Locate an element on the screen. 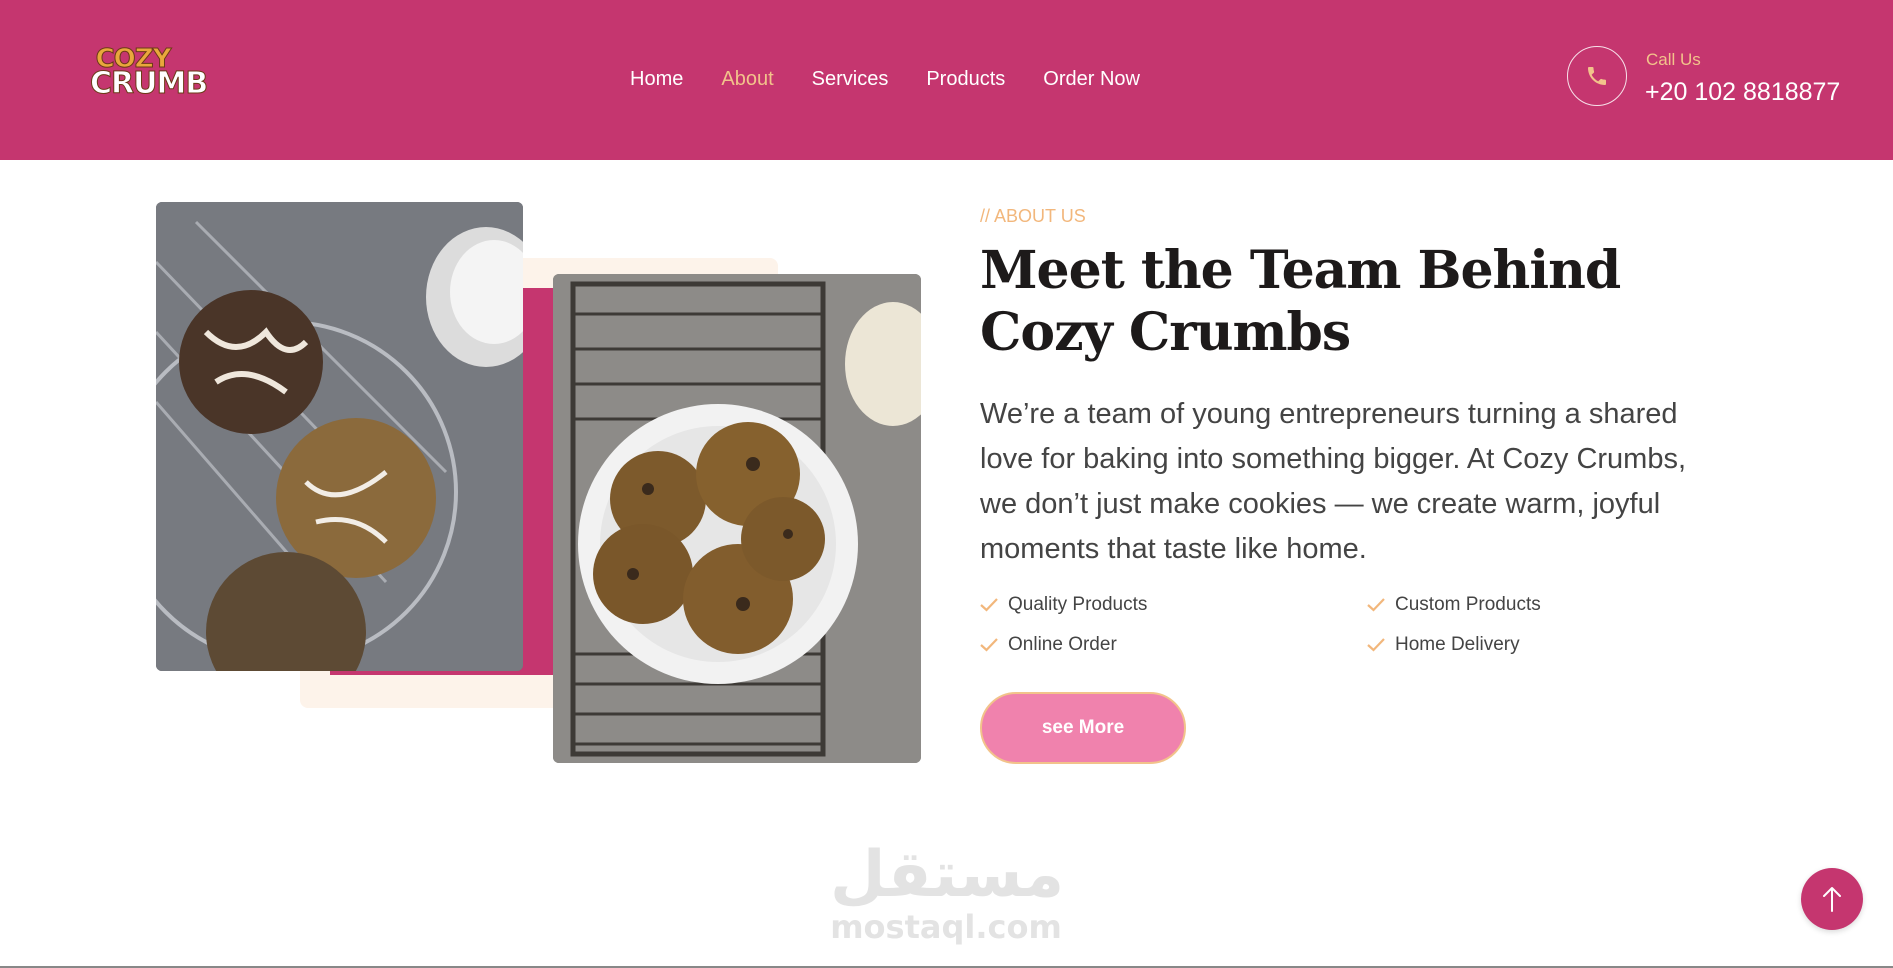  feature-item: Custom Products is located at coordinates (1454, 605).